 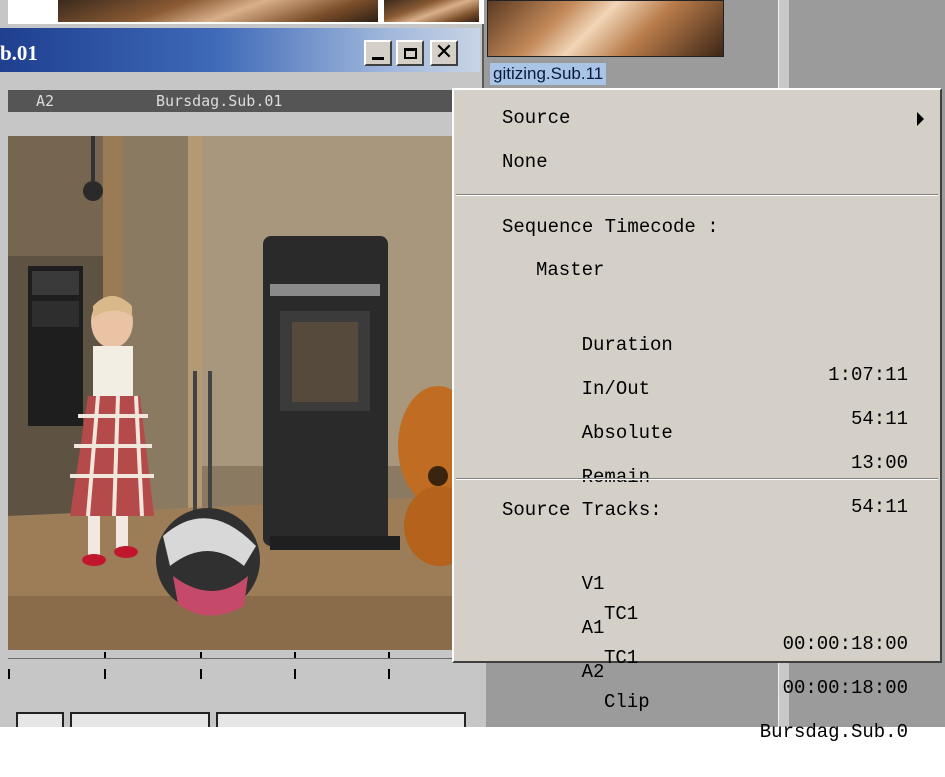 What do you see at coordinates (722, 431) in the screenshot?
I see `menu-item-absolute: Absolute 13:00` at bounding box center [722, 431].